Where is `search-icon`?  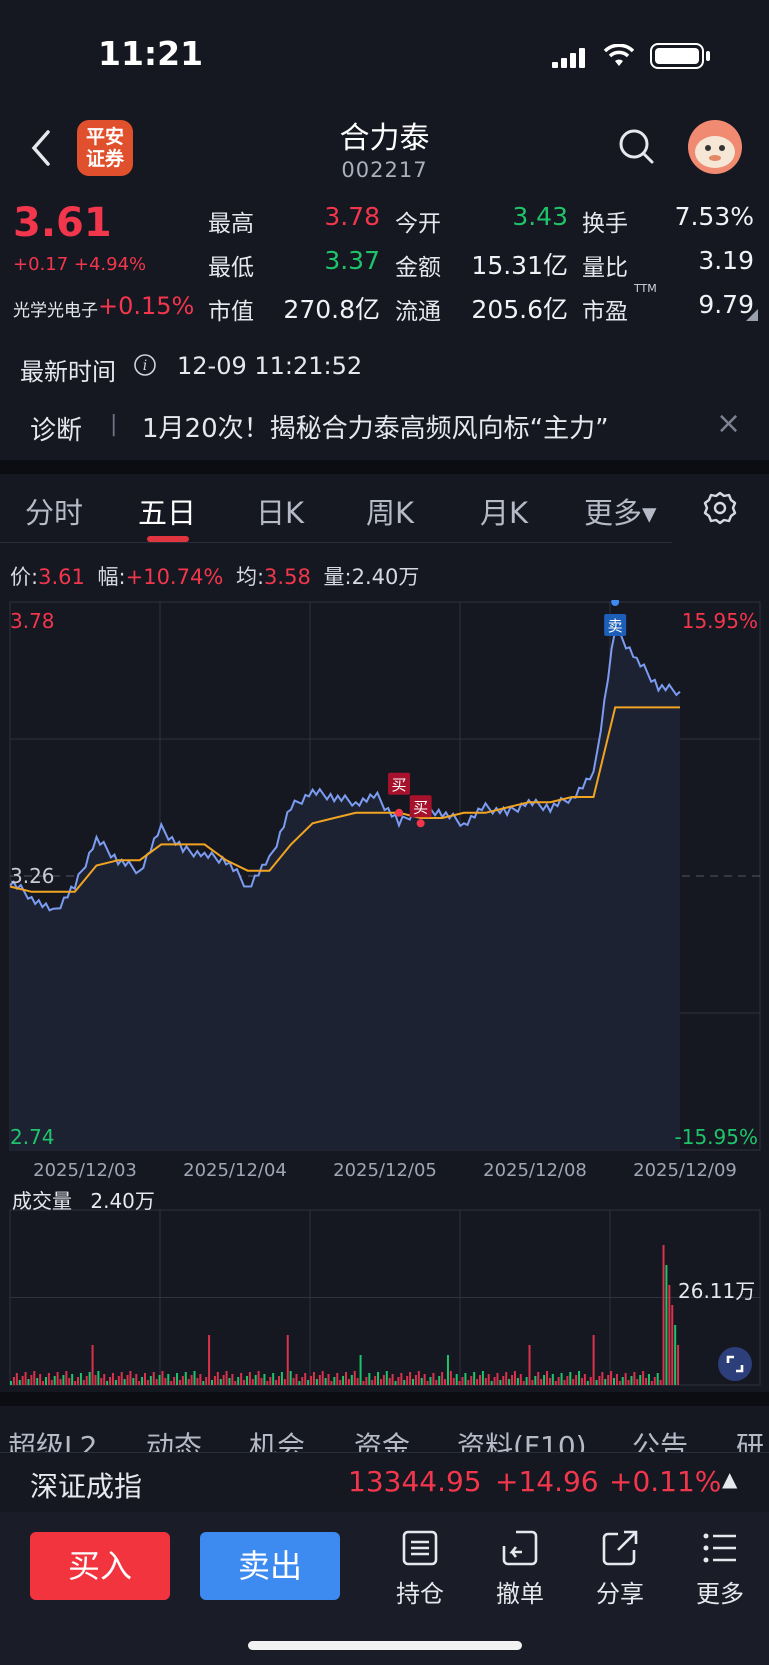
search-icon is located at coordinates (637, 147).